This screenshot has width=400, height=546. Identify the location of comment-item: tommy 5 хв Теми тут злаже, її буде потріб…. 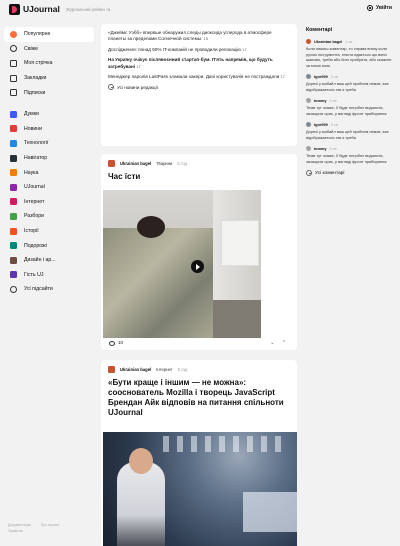
(351, 107).